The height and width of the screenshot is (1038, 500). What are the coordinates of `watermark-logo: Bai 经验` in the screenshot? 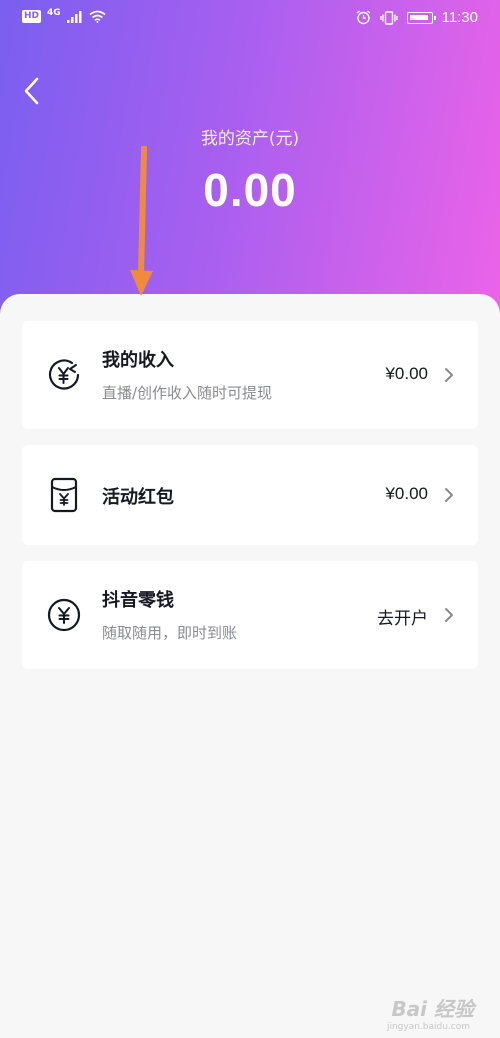 It's located at (432, 1009).